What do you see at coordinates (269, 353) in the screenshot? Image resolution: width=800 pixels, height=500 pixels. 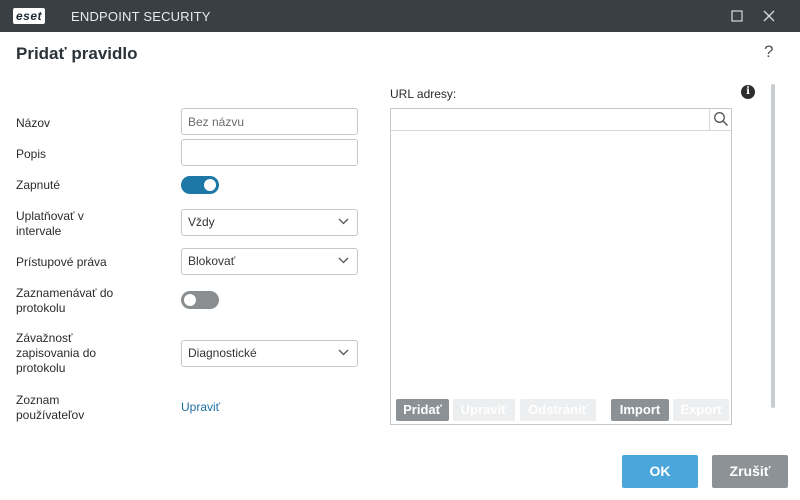 I see `severity-select: Diagnostické` at bounding box center [269, 353].